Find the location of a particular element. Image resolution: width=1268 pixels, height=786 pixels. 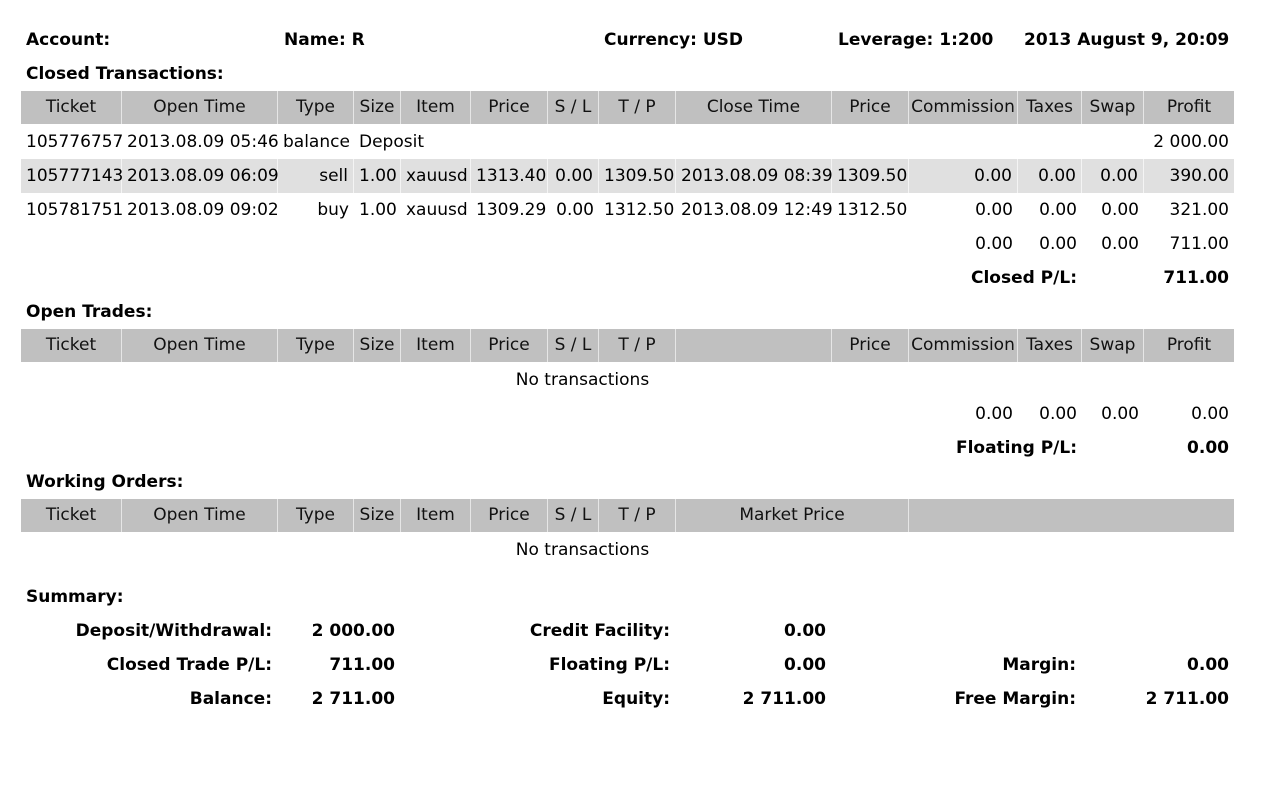

ticket-cell: 105776757 is located at coordinates (75, 142).